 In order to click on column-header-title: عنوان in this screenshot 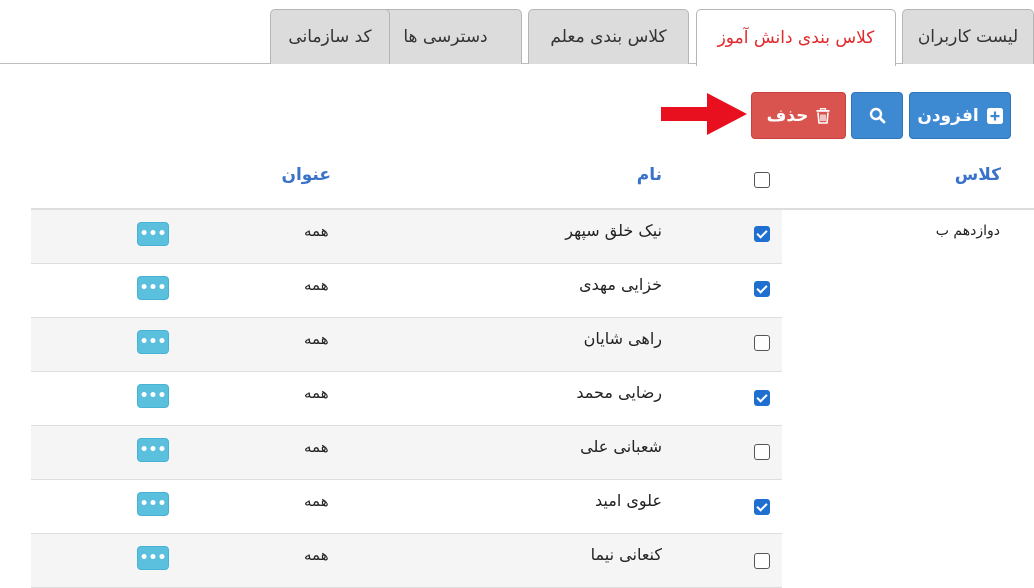, I will do `click(306, 175)`.